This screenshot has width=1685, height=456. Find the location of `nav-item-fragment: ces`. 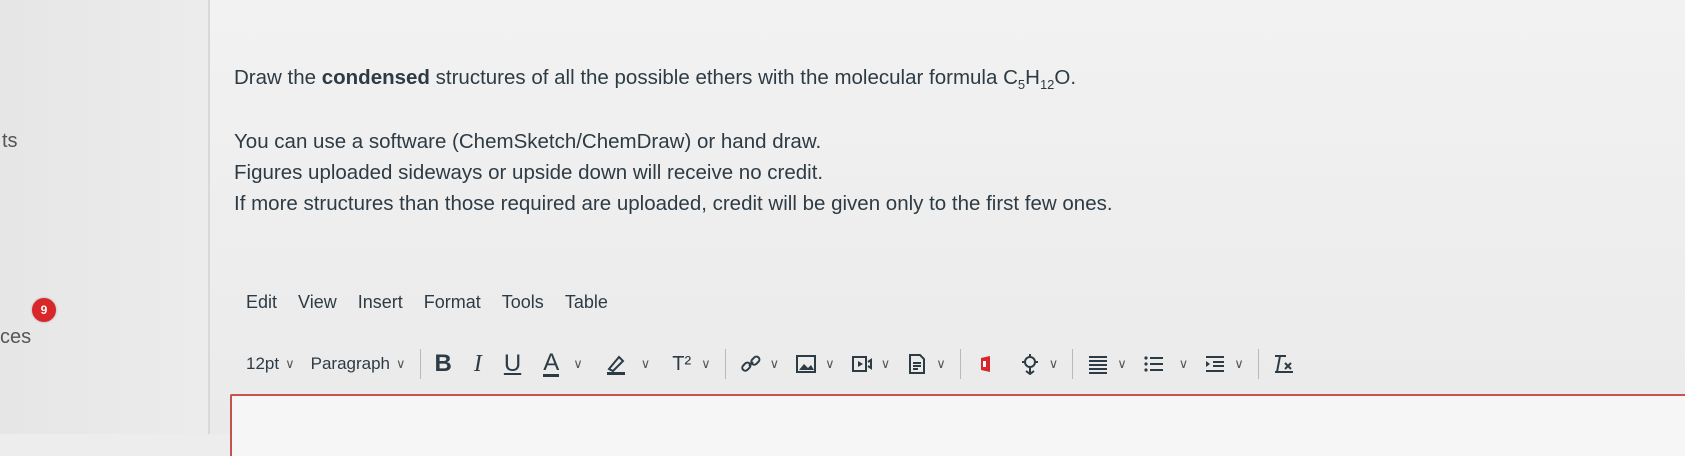

nav-item-fragment: ces is located at coordinates (15, 337).